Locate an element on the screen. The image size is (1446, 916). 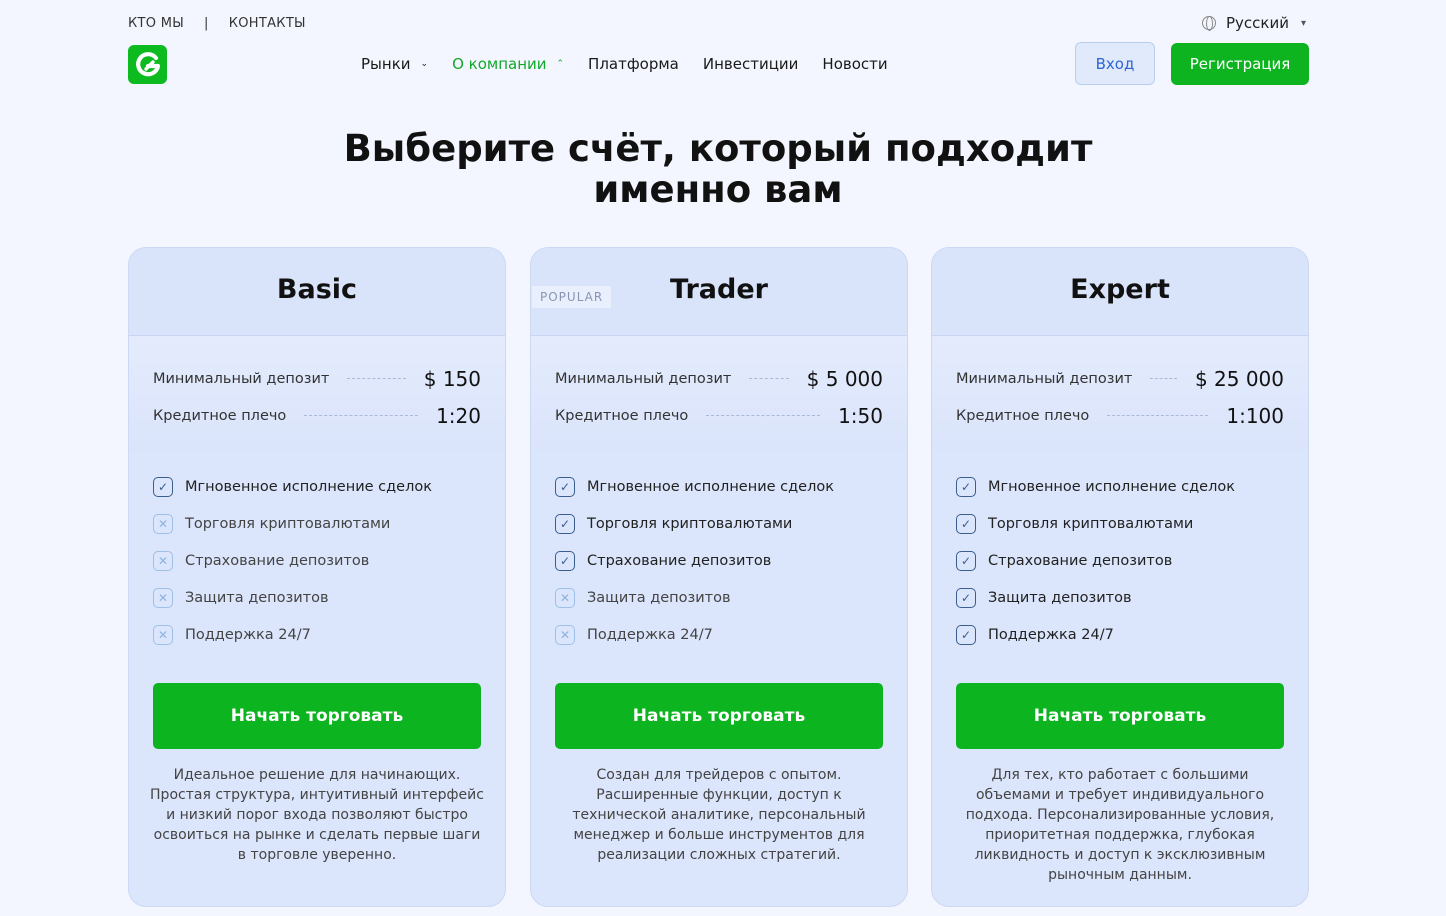
nav-item-news-label: Новости is located at coordinates (855, 64).